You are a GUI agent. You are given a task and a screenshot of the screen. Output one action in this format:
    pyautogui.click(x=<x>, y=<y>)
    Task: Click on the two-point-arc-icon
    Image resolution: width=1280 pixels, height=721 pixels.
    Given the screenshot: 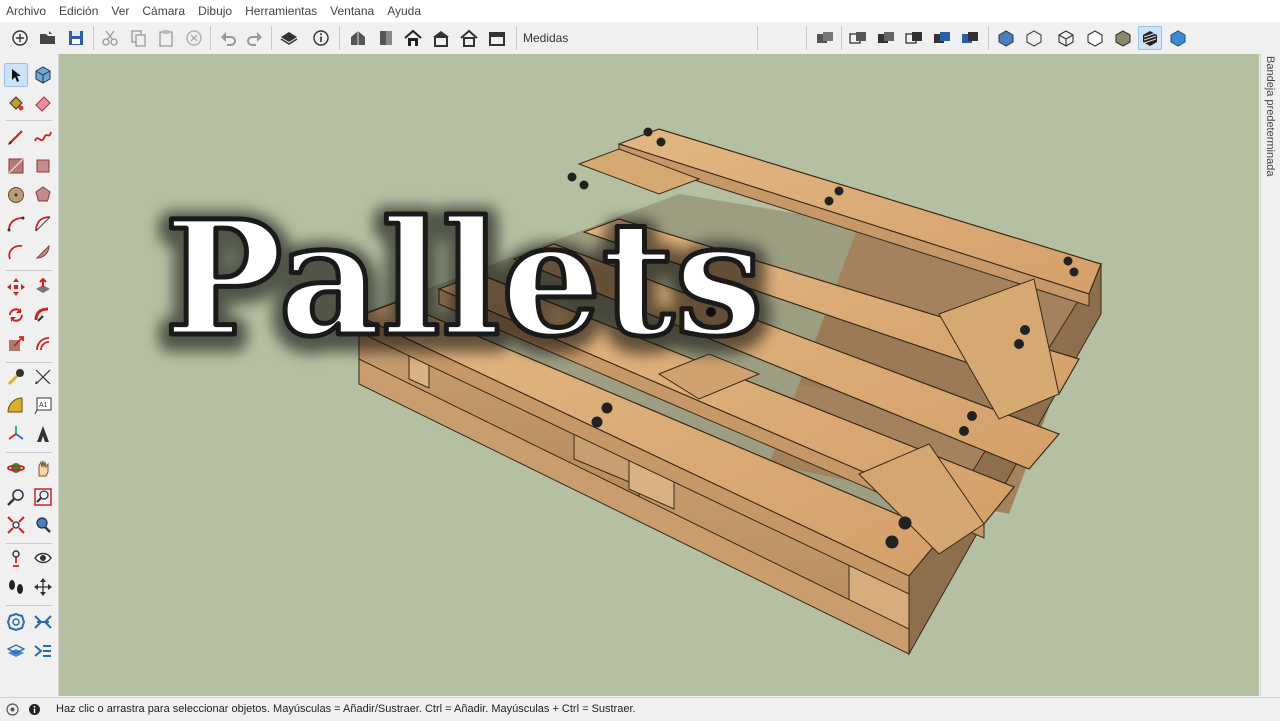 What is the action you would take?
    pyautogui.click(x=43, y=224)
    